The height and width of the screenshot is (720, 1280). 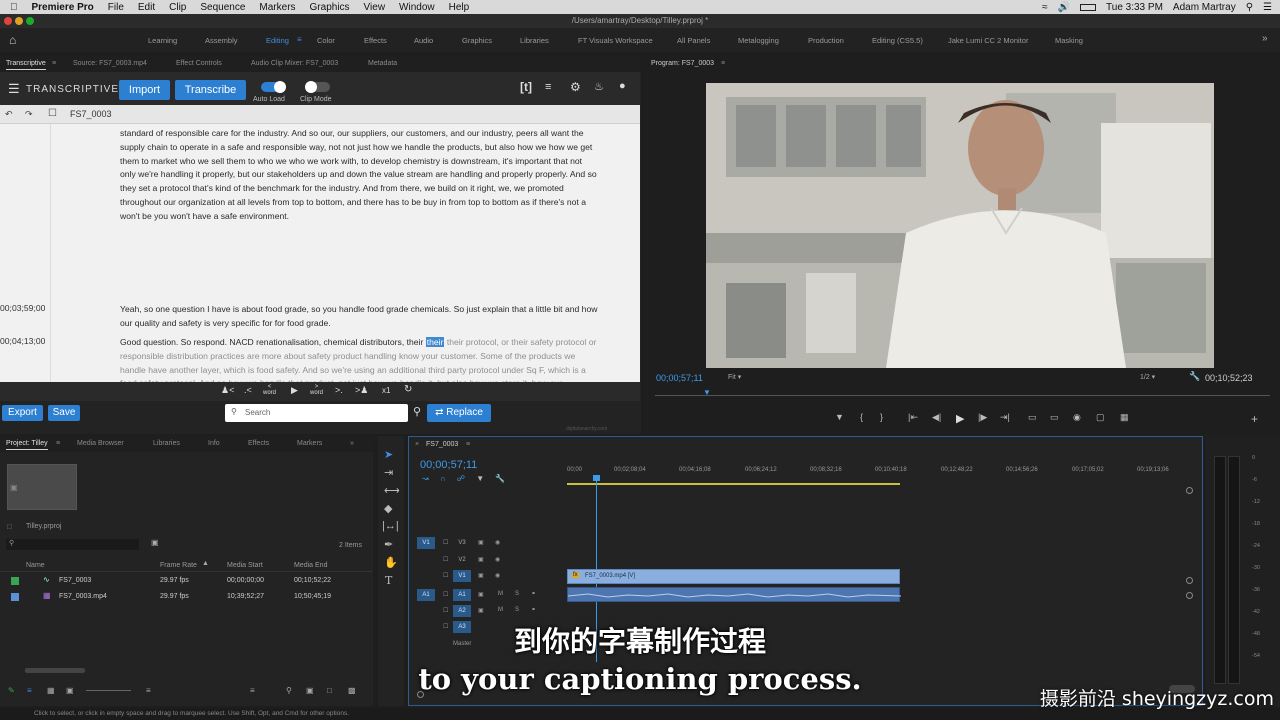 I want to click on razor-tool-icon: ◆, so click(x=388, y=508).